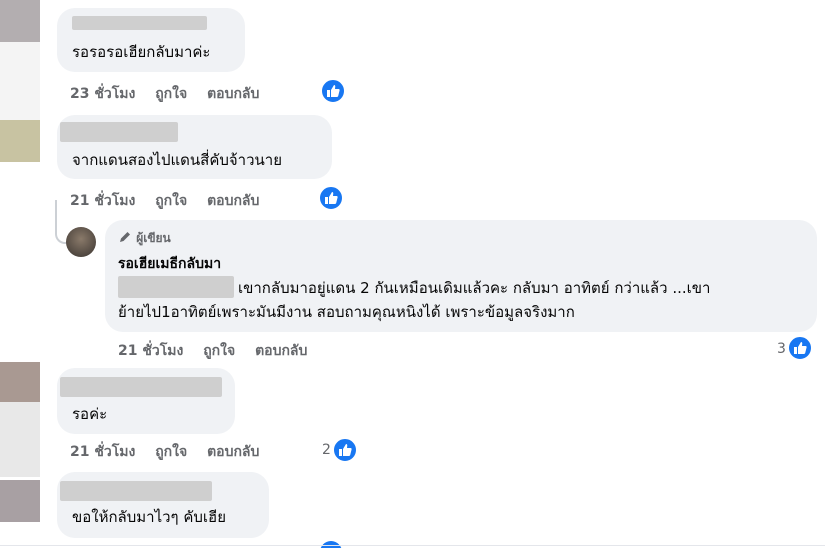 The height and width of the screenshot is (548, 825). I want to click on author-avatar, so click(81, 242).